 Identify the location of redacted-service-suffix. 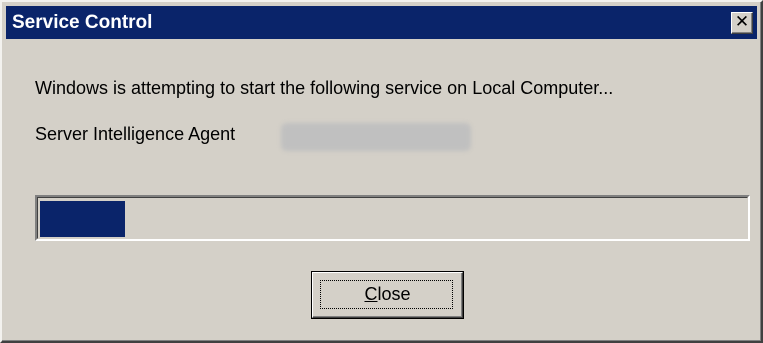
(376, 137).